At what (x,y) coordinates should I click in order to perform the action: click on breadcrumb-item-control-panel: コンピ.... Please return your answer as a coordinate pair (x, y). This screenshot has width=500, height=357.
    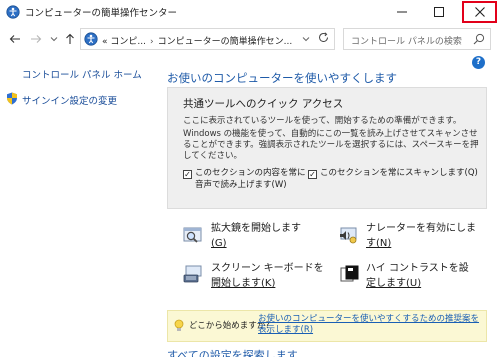
    Looking at the image, I should click on (128, 42).